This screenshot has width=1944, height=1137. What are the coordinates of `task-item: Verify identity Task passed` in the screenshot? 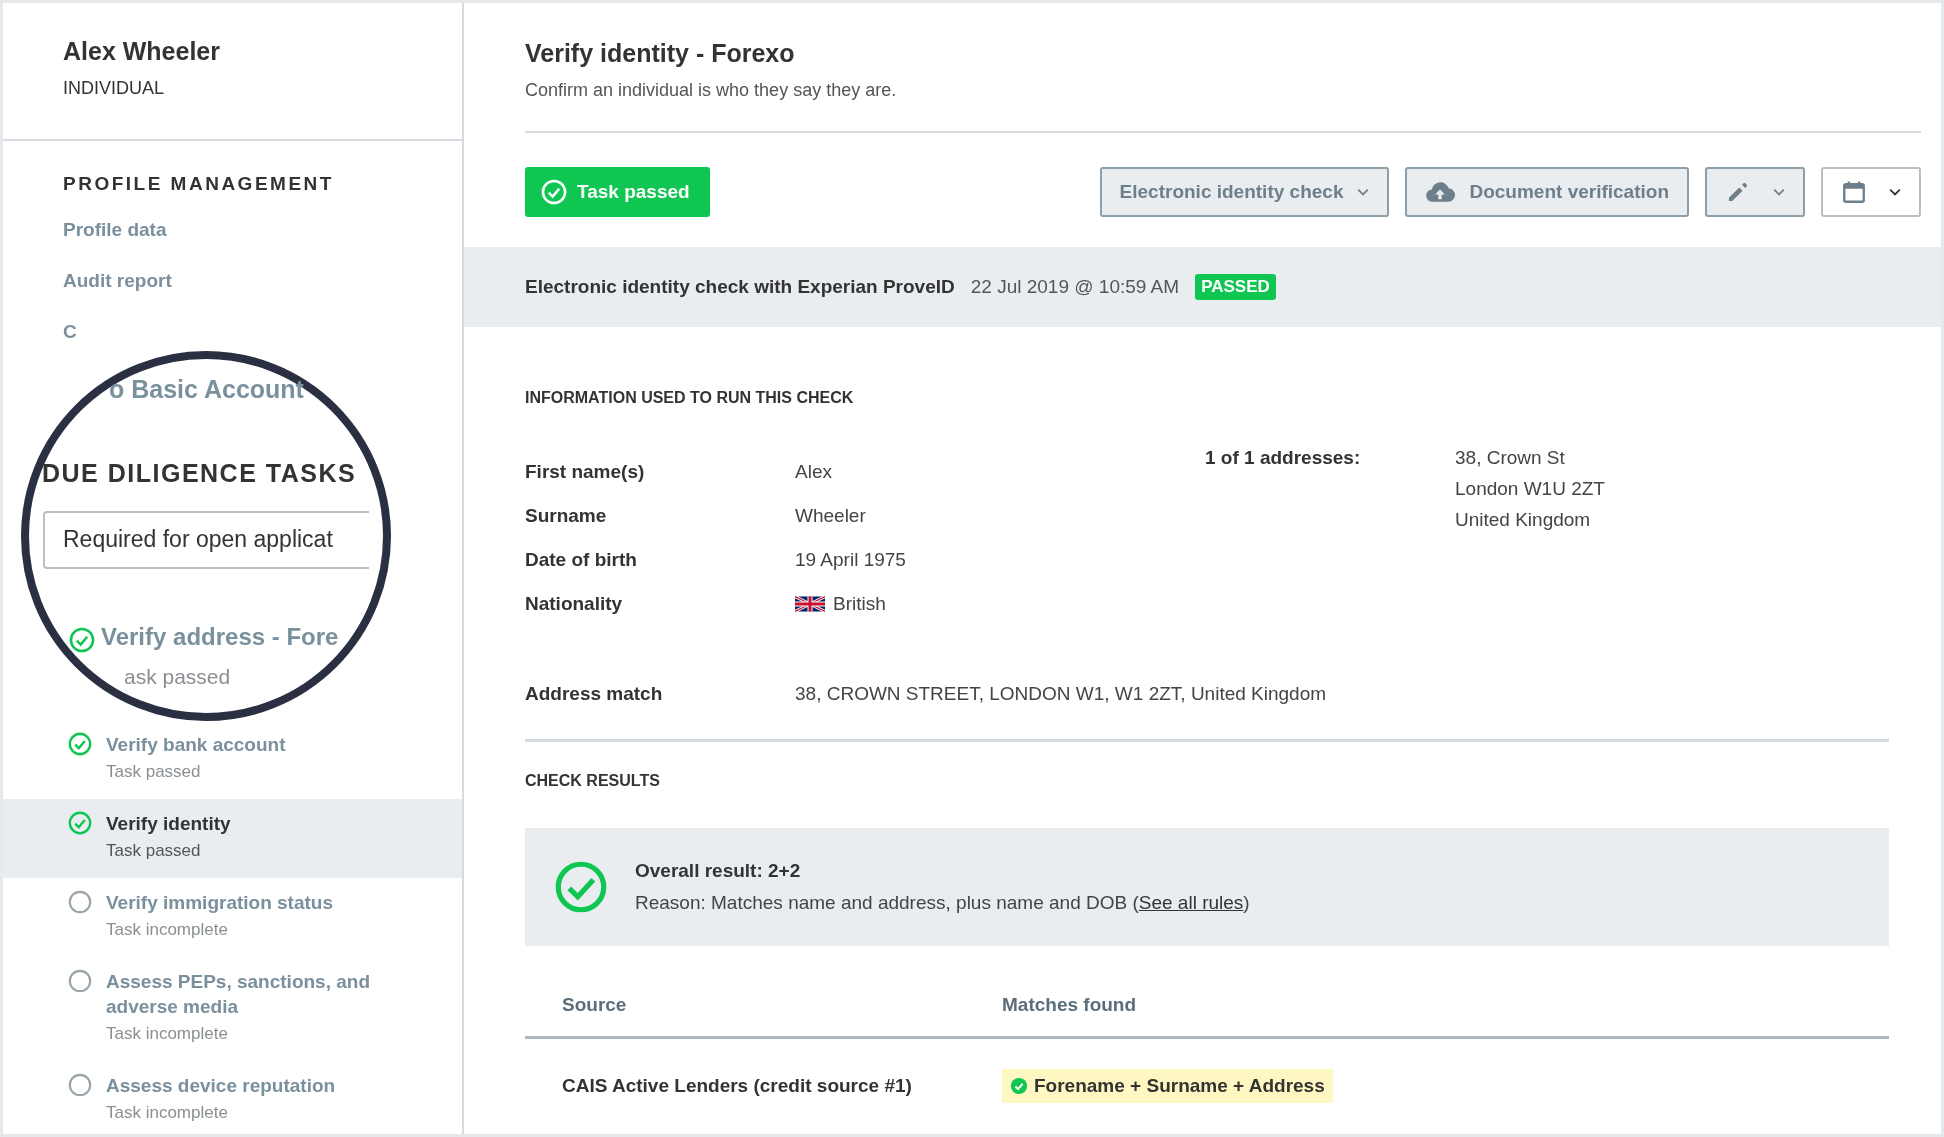 It's located at (232, 838).